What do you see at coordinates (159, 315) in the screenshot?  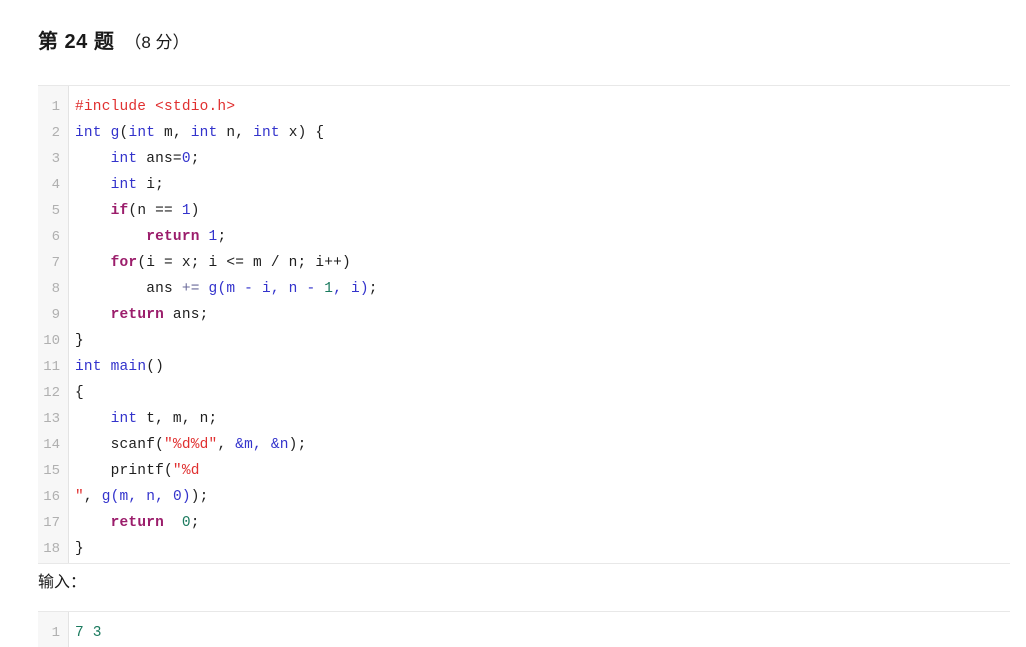 I see `code-line: return ans;` at bounding box center [159, 315].